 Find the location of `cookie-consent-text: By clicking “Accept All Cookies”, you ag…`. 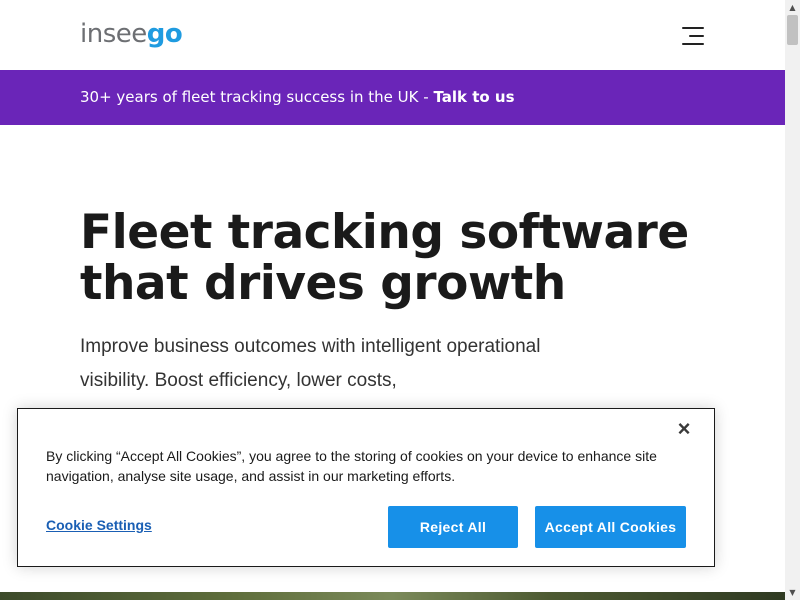

cookie-consent-text: By clicking “Accept All Cookies”, you ag… is located at coordinates (351, 466).